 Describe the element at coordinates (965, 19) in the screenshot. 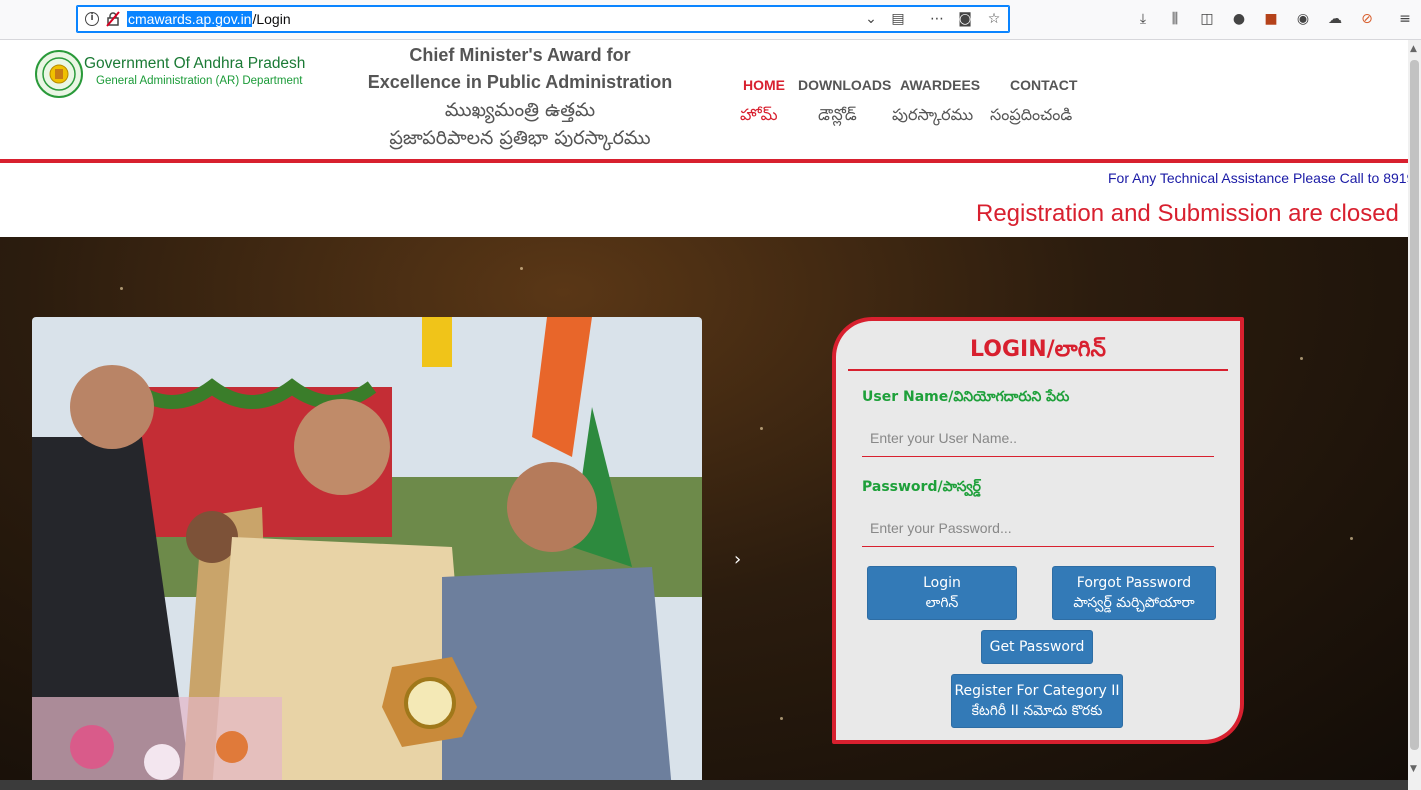

I see `pocket-icon: ◙` at that location.